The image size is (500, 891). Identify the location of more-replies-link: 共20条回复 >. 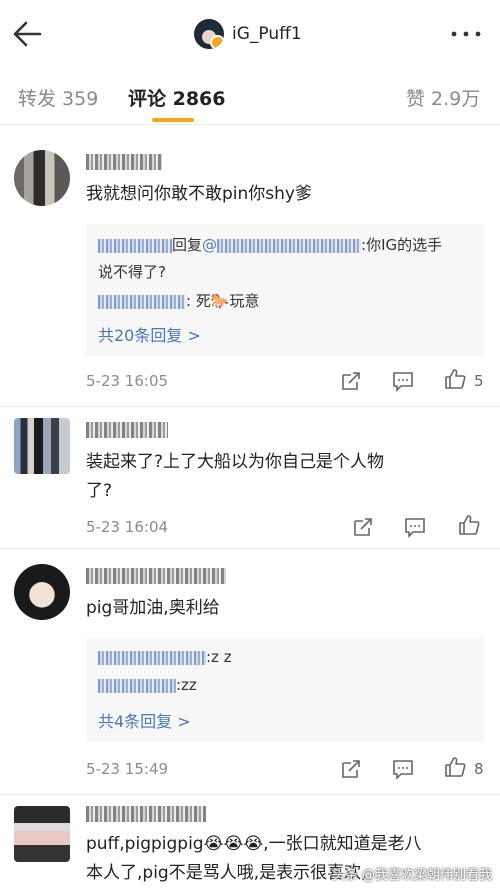
(149, 334).